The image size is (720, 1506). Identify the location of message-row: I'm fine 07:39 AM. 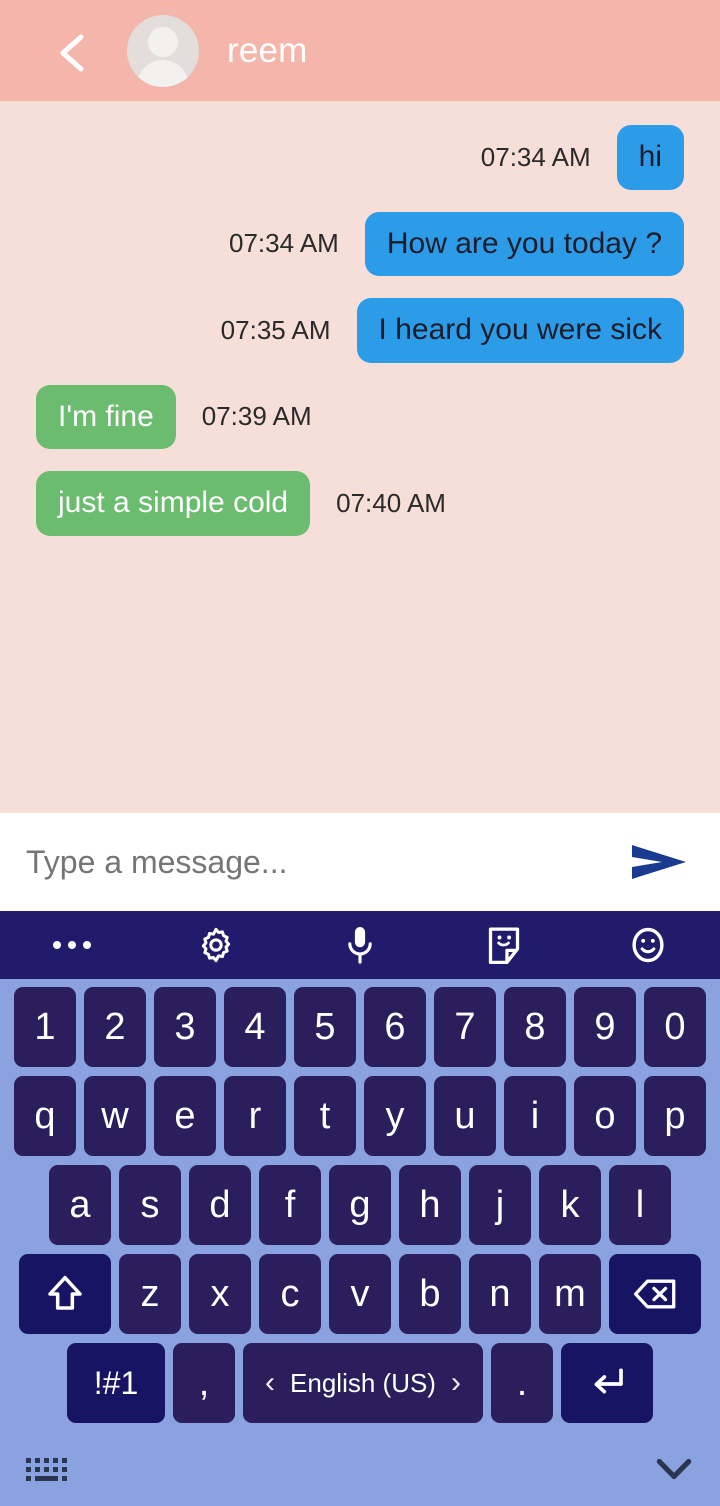
(360, 416).